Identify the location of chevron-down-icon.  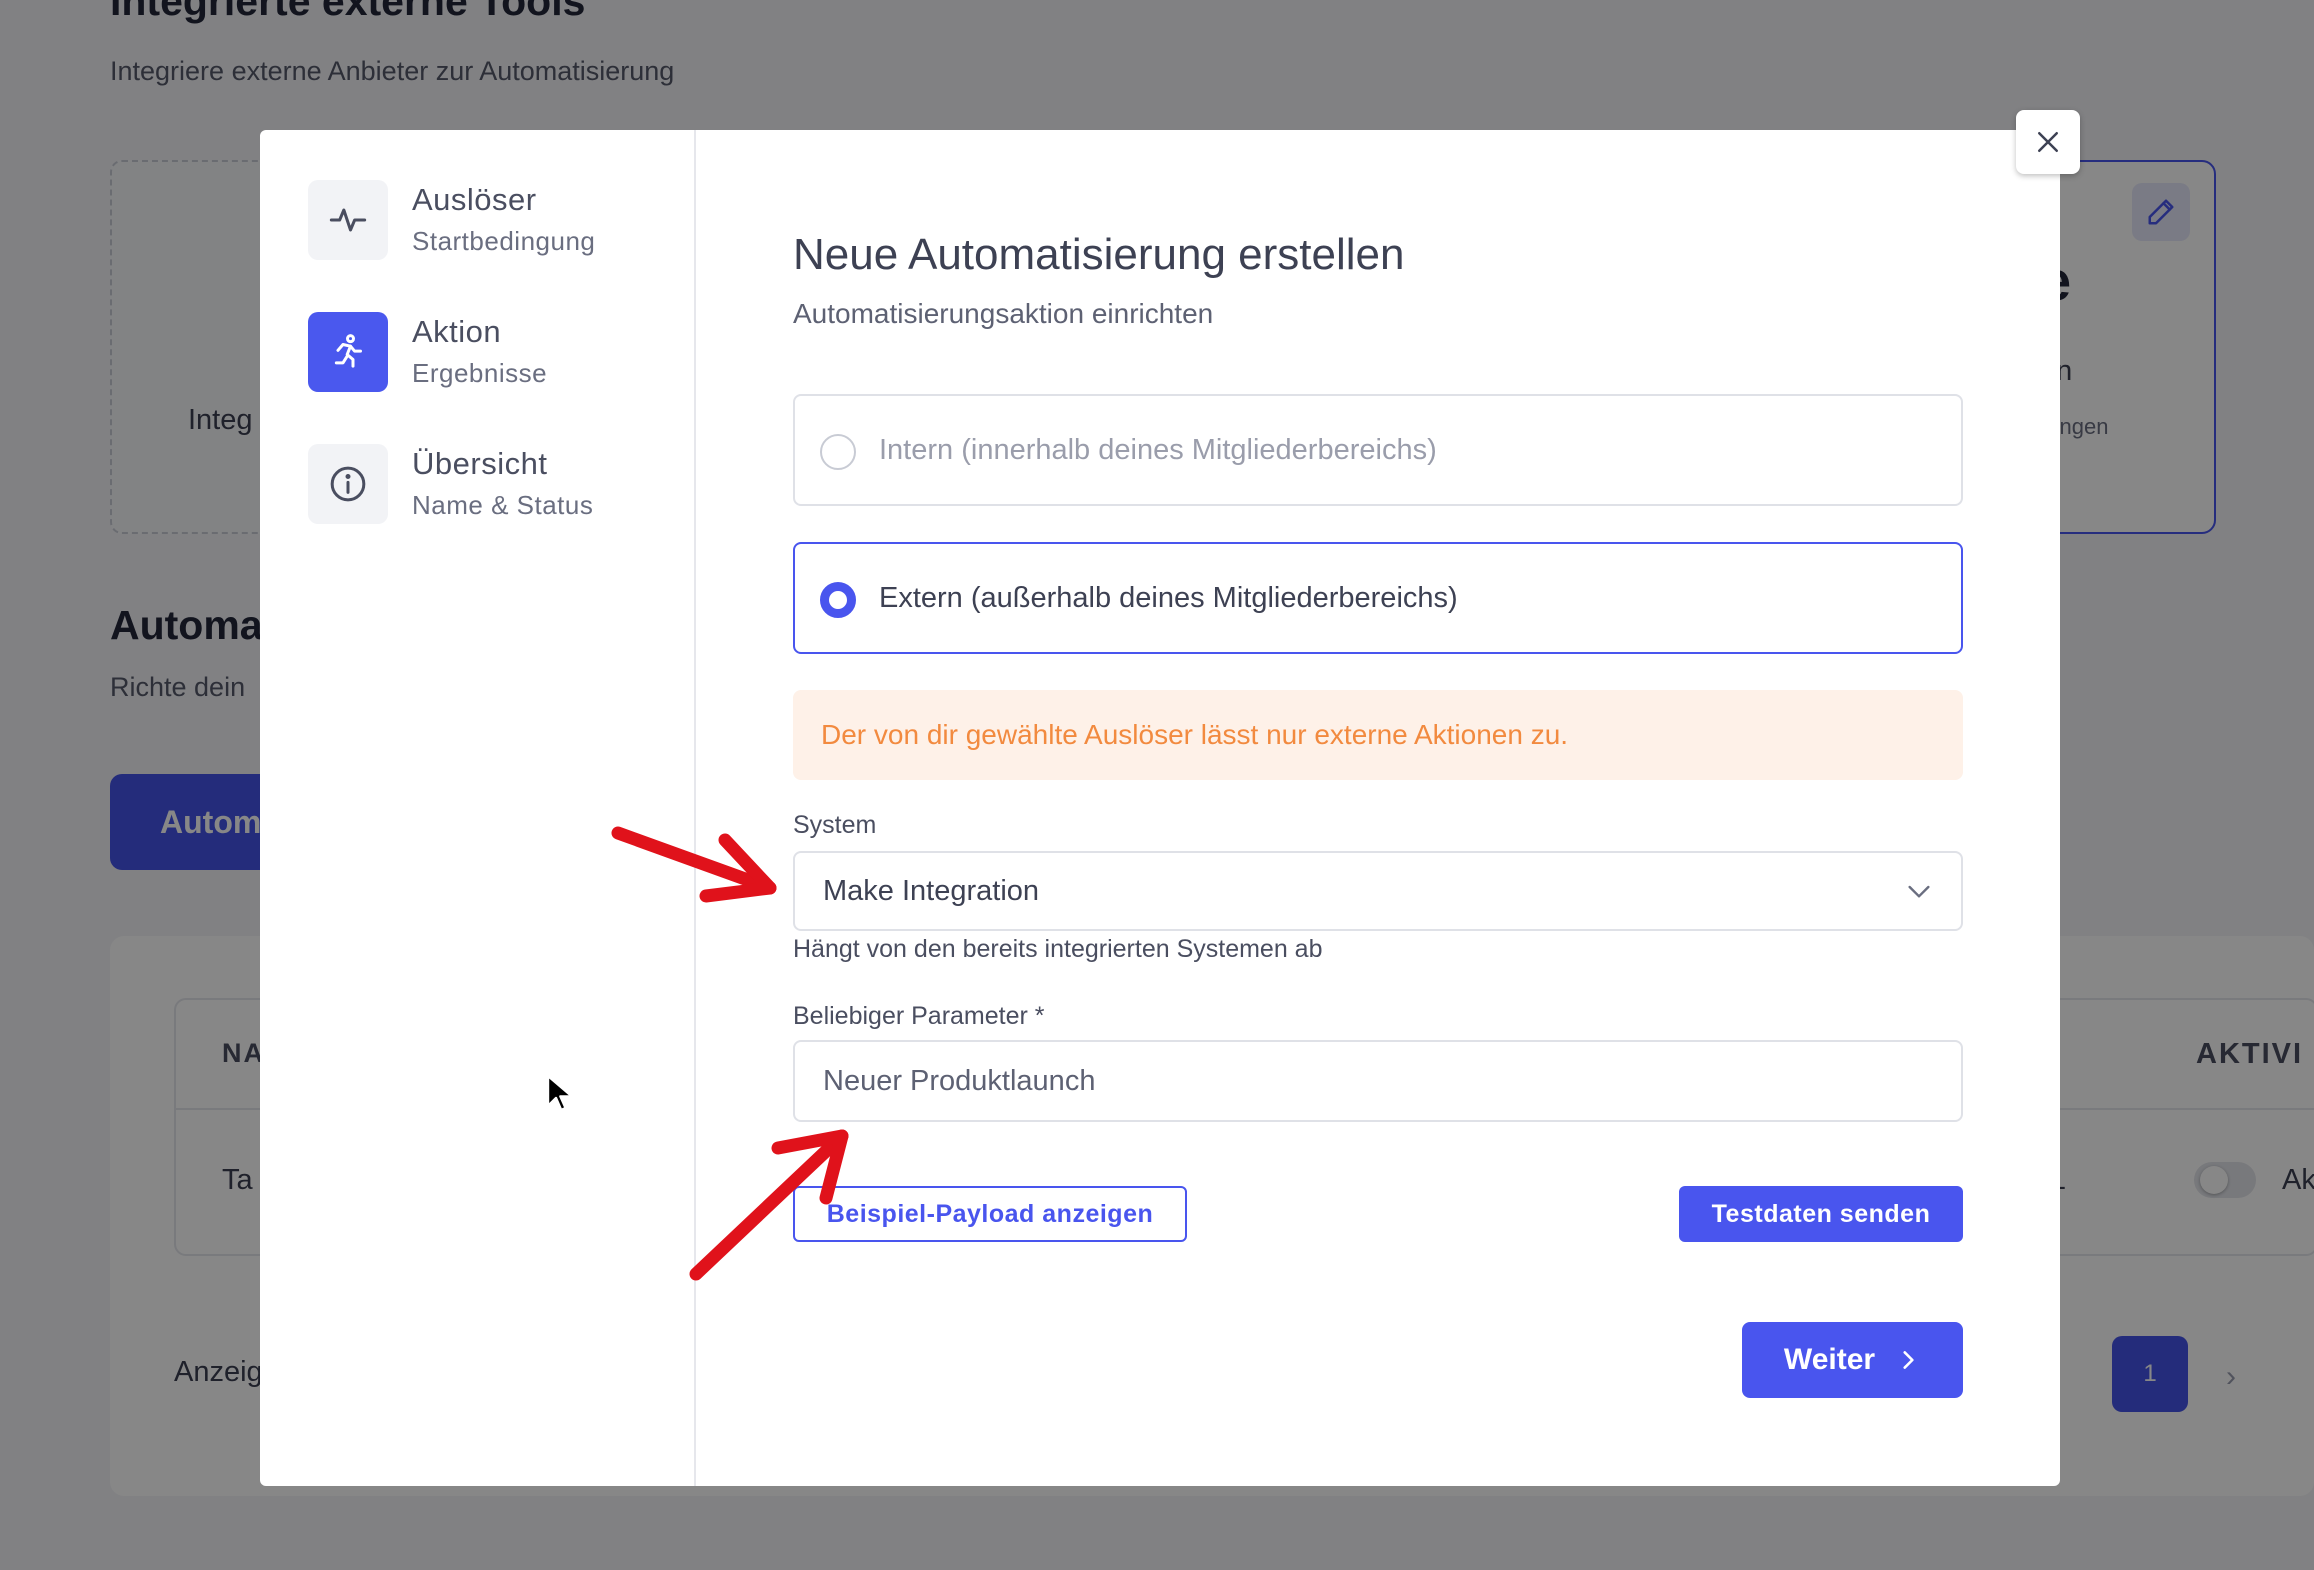
(1919, 891).